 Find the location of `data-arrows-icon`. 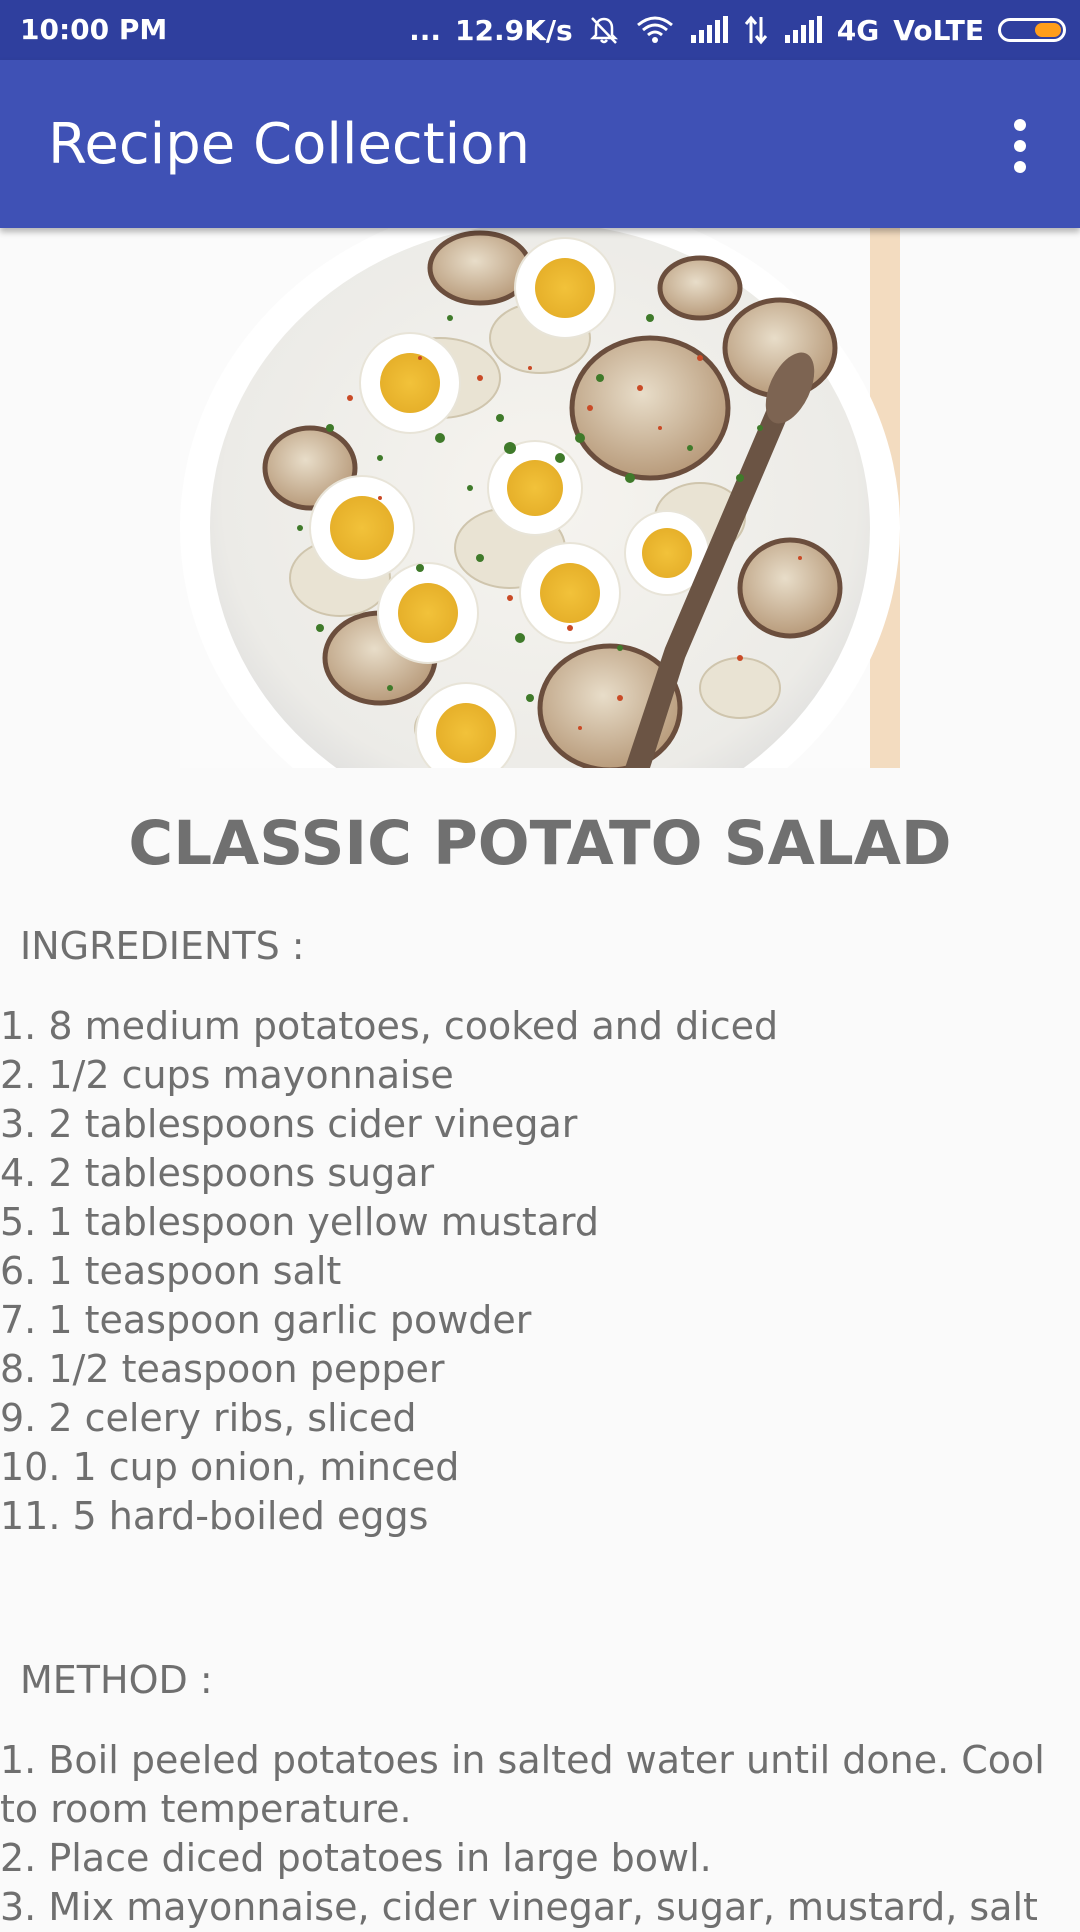

data-arrows-icon is located at coordinates (755, 30).